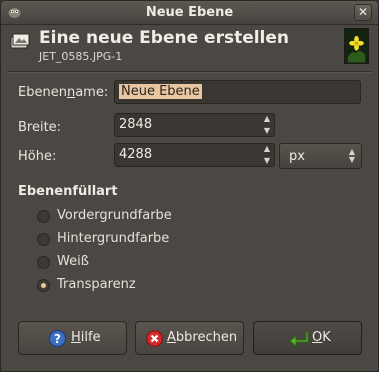 This screenshot has height=372, width=379. Describe the element at coordinates (37, 156) in the screenshot. I see `height-label: Höhe:` at that location.